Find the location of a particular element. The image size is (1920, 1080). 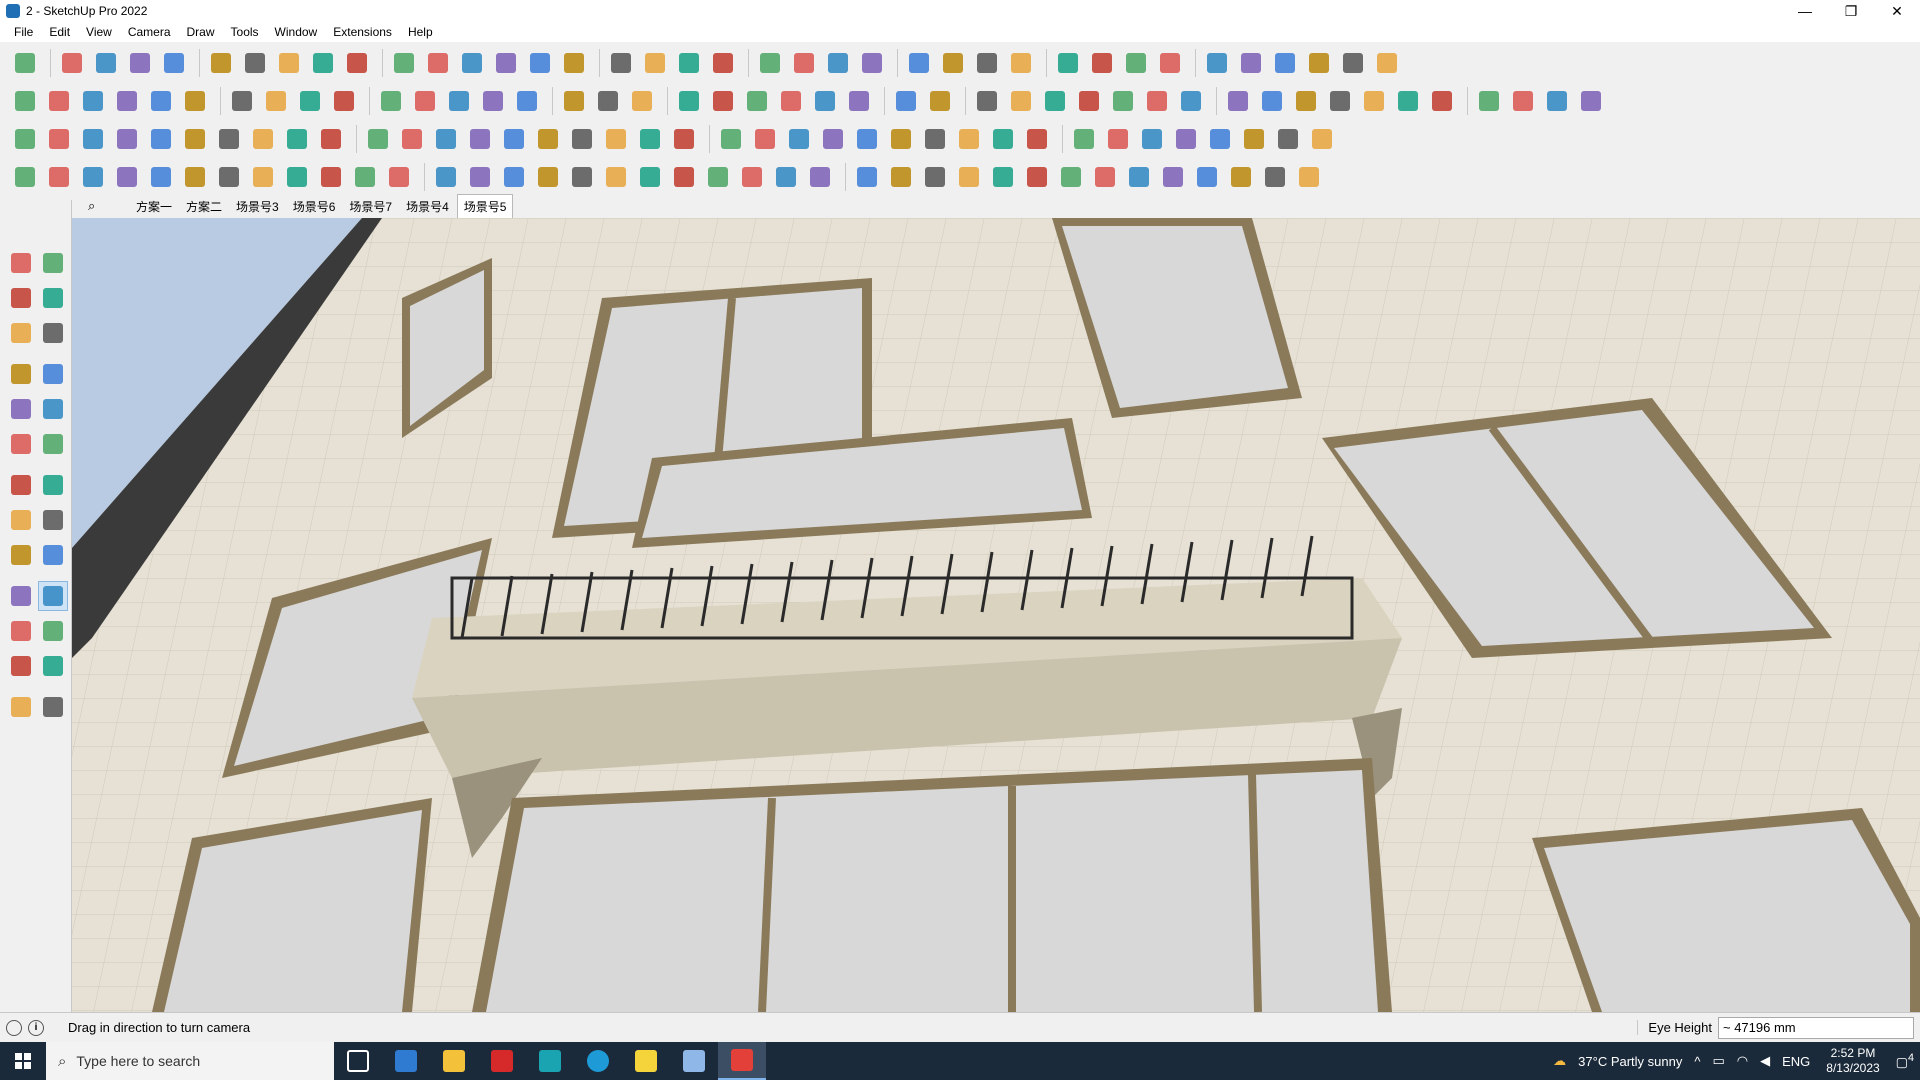

weather-icon: ☁ is located at coordinates (1559, 1061).